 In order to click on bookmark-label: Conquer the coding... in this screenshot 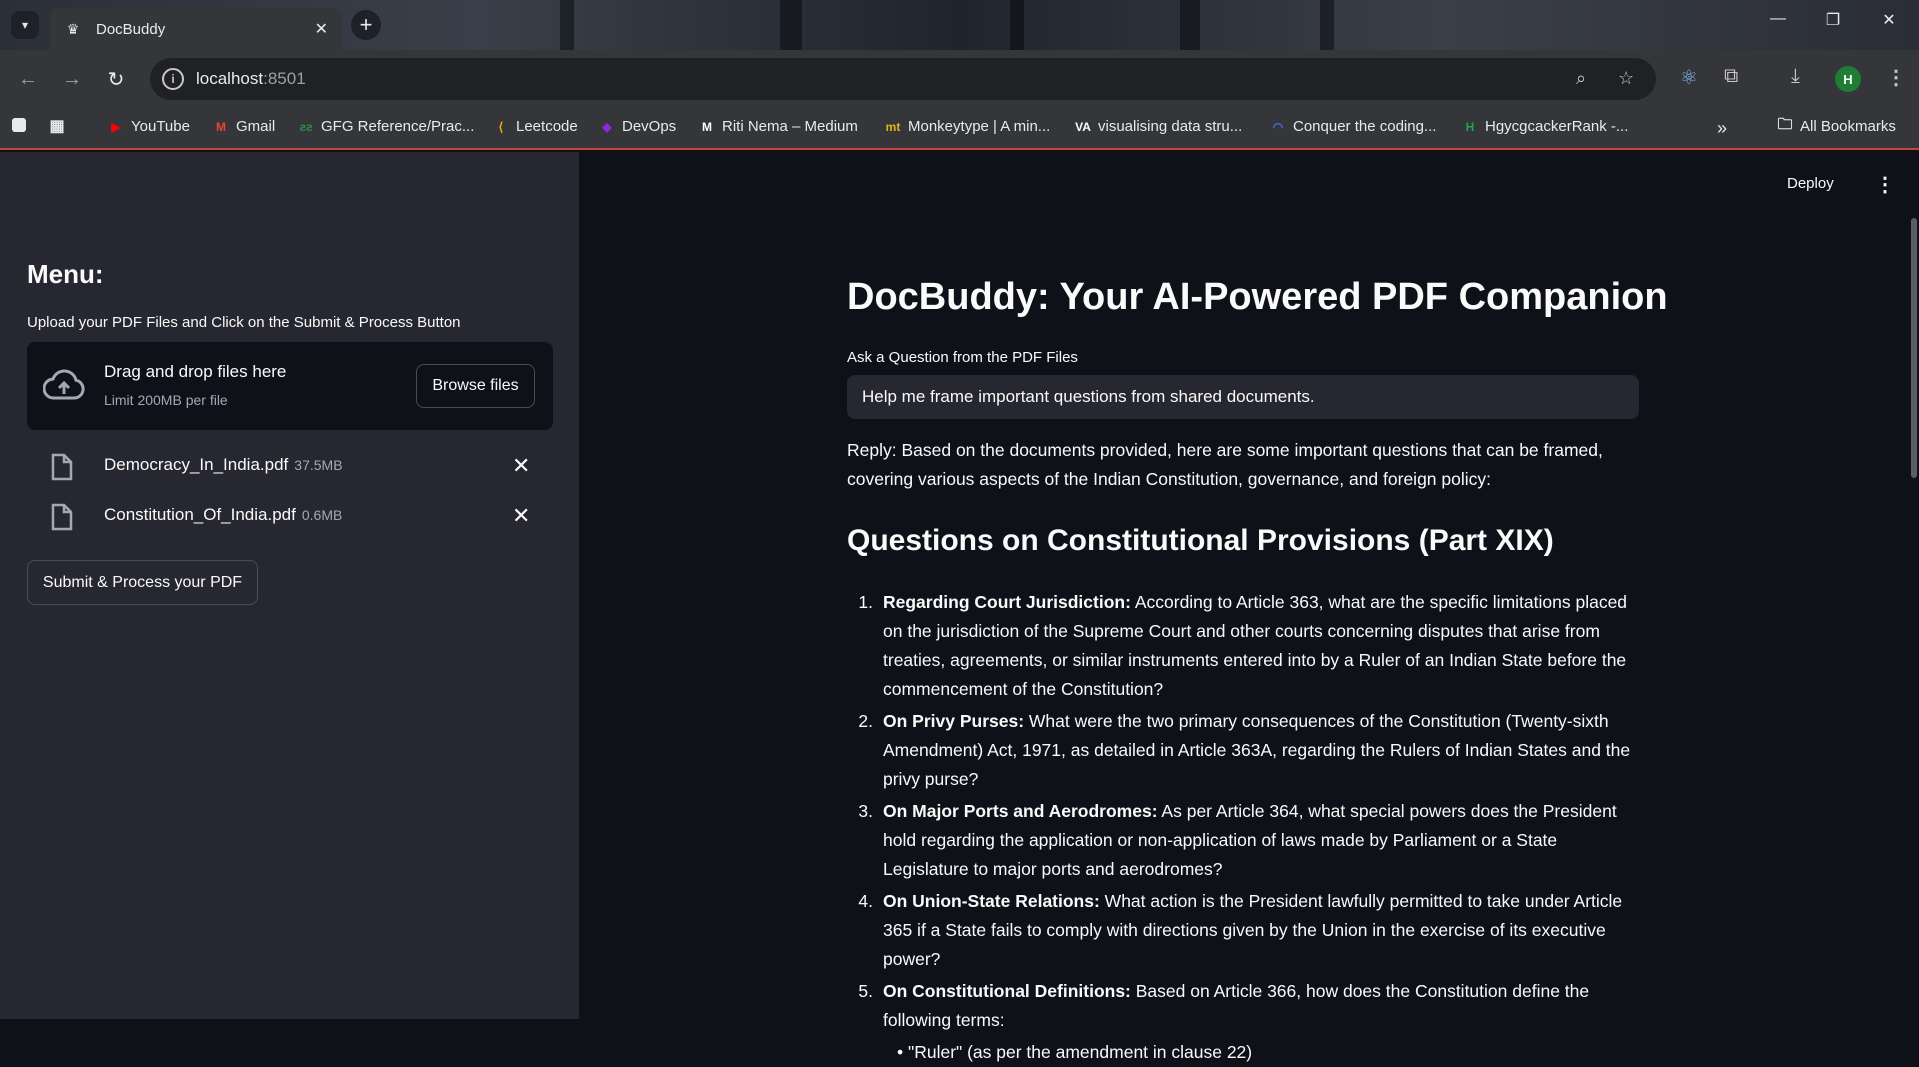, I will do `click(1365, 126)`.